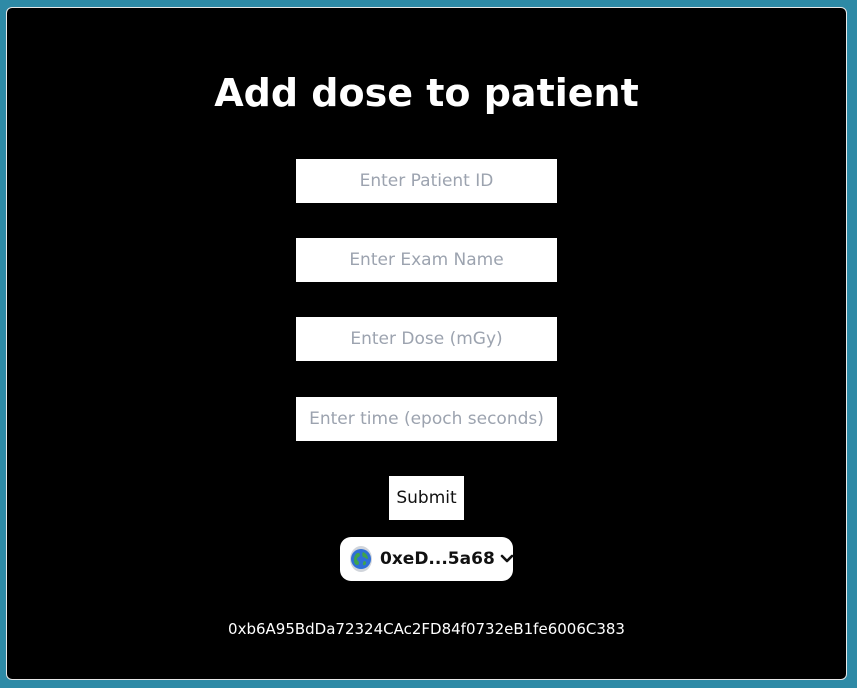  Describe the element at coordinates (507, 559) in the screenshot. I see `chevron-down-icon` at that location.